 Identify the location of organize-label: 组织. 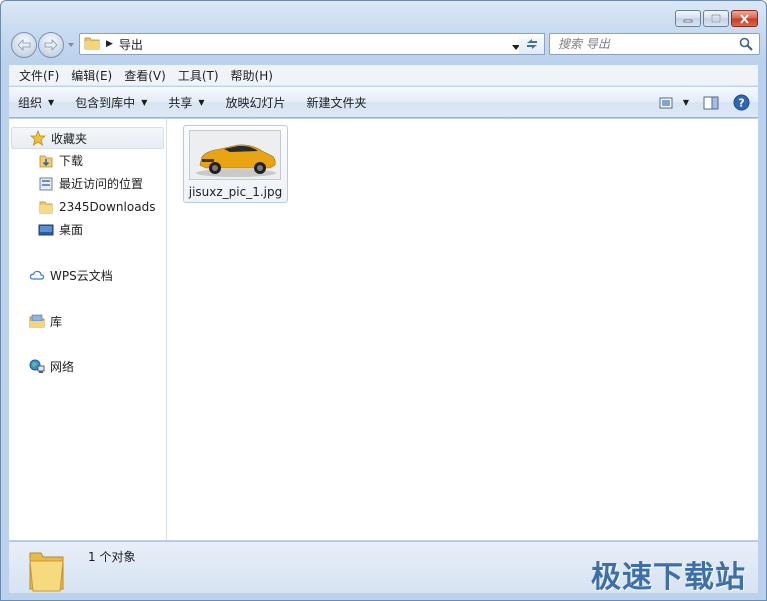
(30, 102).